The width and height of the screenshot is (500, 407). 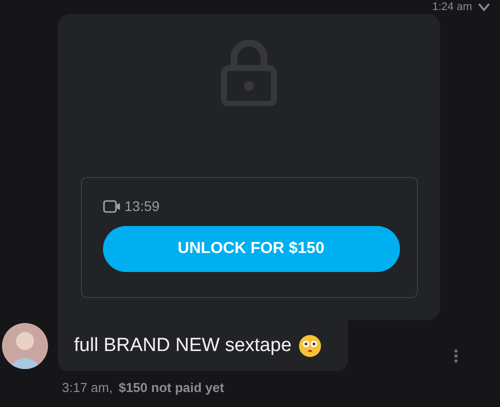 I want to click on video-camera-icon, so click(x=111, y=206).